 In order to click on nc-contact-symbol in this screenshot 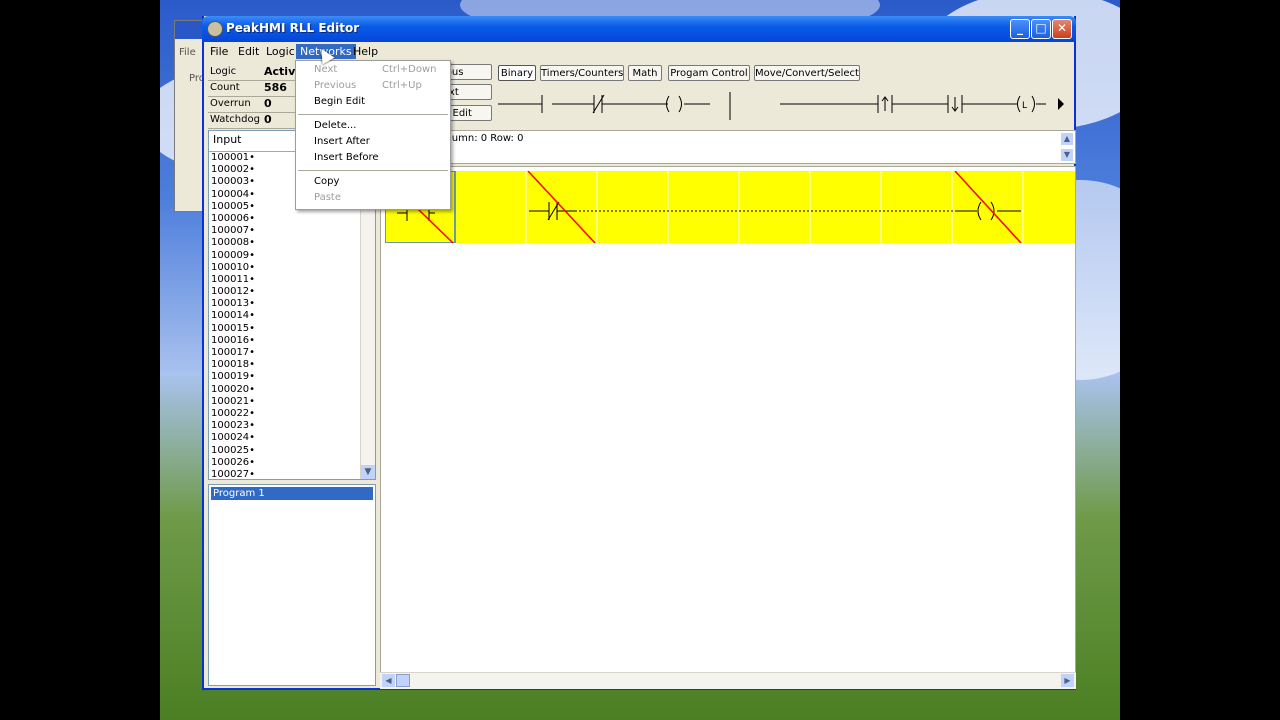, I will do `click(610, 104)`.